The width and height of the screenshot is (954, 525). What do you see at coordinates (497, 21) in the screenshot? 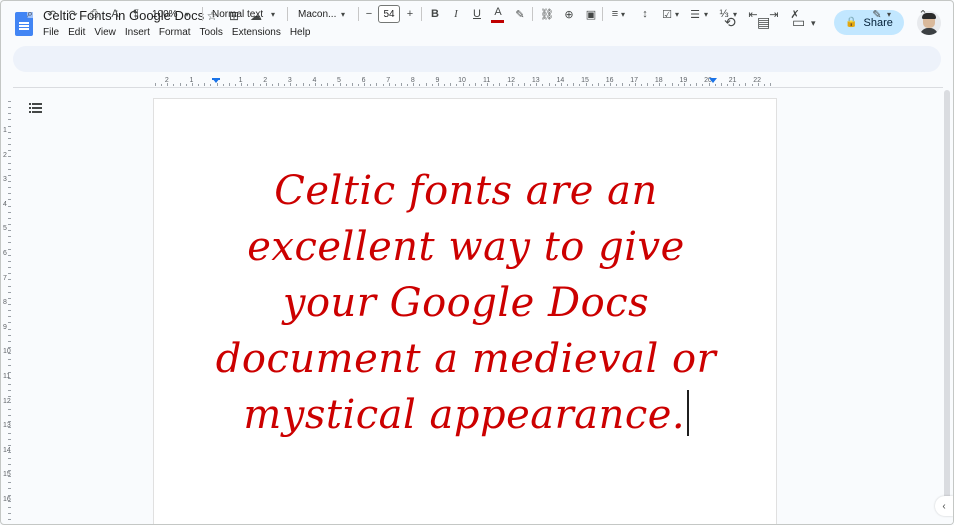
I see `text-color-indicator` at bounding box center [497, 21].